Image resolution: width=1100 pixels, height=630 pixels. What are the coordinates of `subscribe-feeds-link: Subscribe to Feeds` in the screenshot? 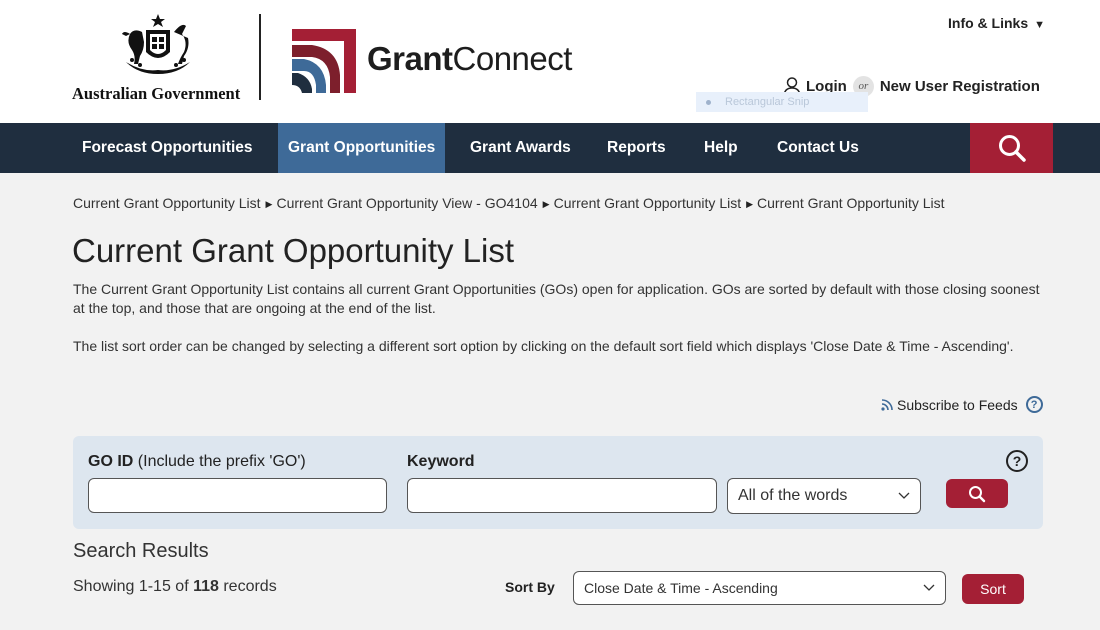 It's located at (957, 405).